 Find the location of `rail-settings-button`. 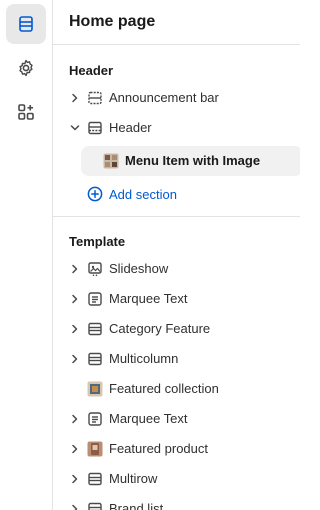

rail-settings-button is located at coordinates (26, 68).